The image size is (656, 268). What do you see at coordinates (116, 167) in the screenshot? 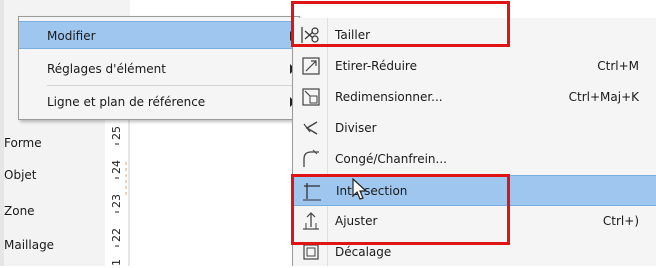
I see `ruler-tick-label: 24` at bounding box center [116, 167].